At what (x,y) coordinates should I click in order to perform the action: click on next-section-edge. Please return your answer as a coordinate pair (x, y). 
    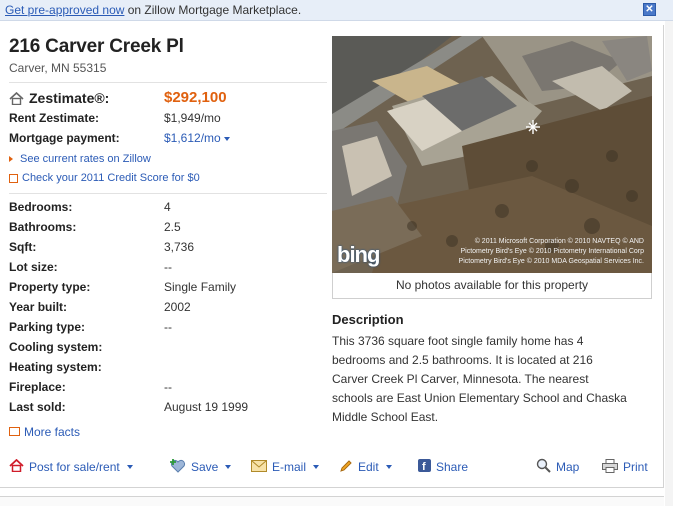
    Looking at the image, I should click on (332, 501).